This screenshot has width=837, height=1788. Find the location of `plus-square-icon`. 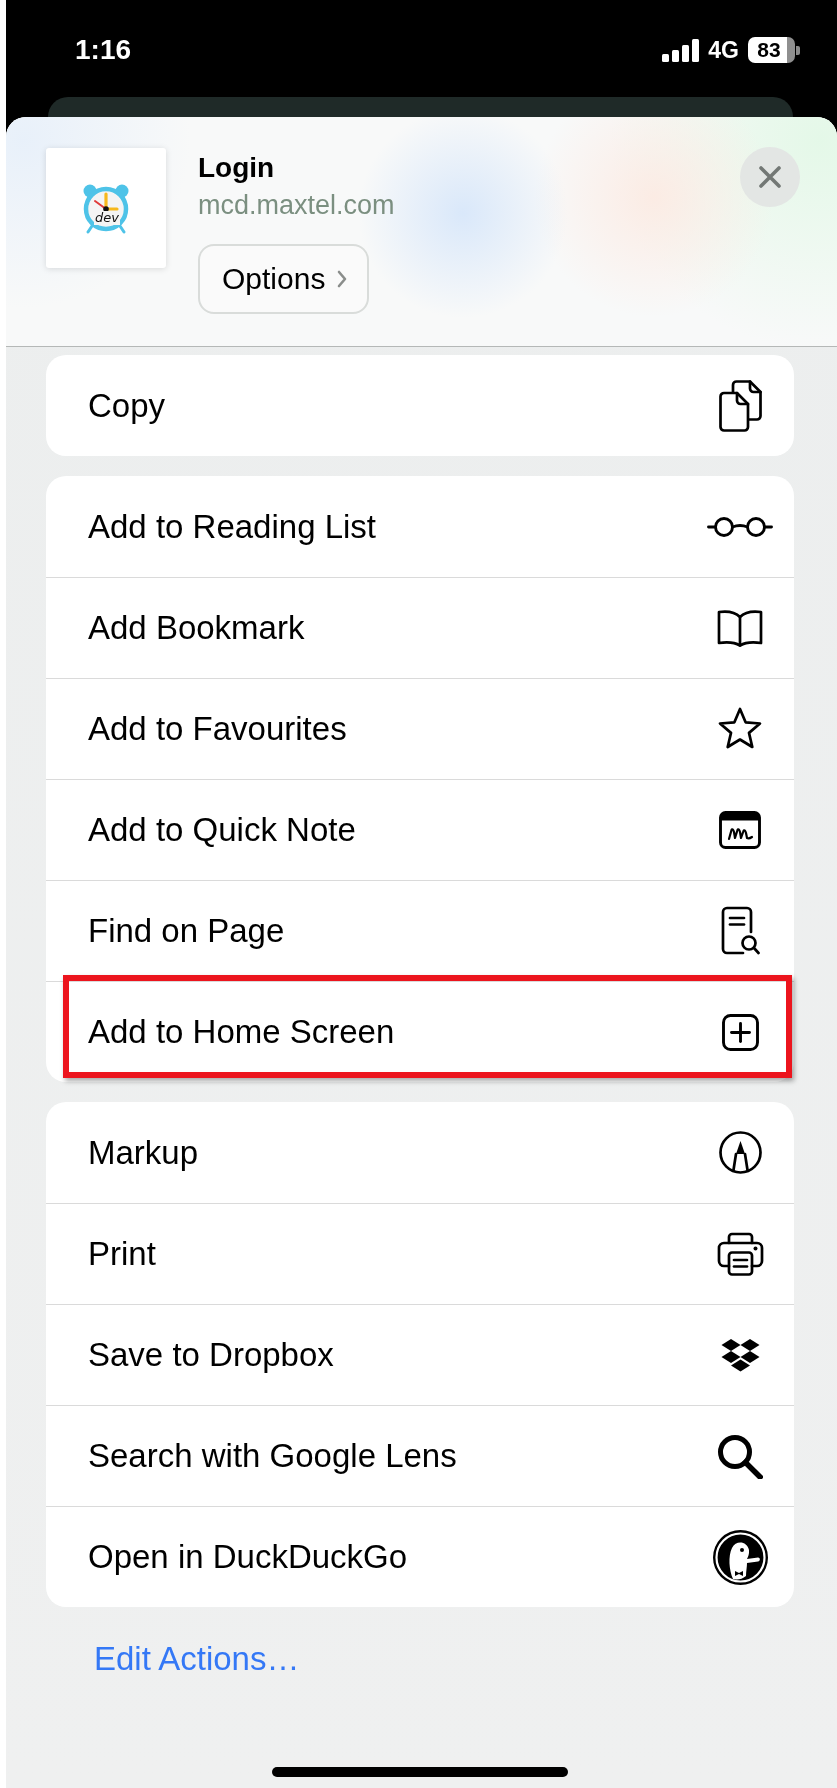

plus-square-icon is located at coordinates (740, 1032).